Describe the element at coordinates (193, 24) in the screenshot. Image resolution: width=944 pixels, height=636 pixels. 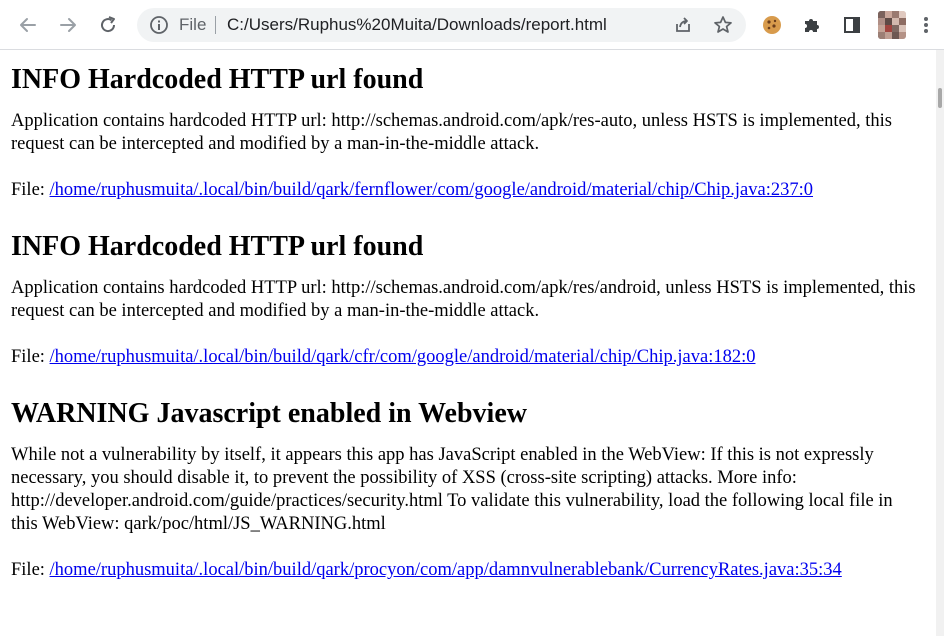
I see `omnibox-scheme-label: File` at that location.